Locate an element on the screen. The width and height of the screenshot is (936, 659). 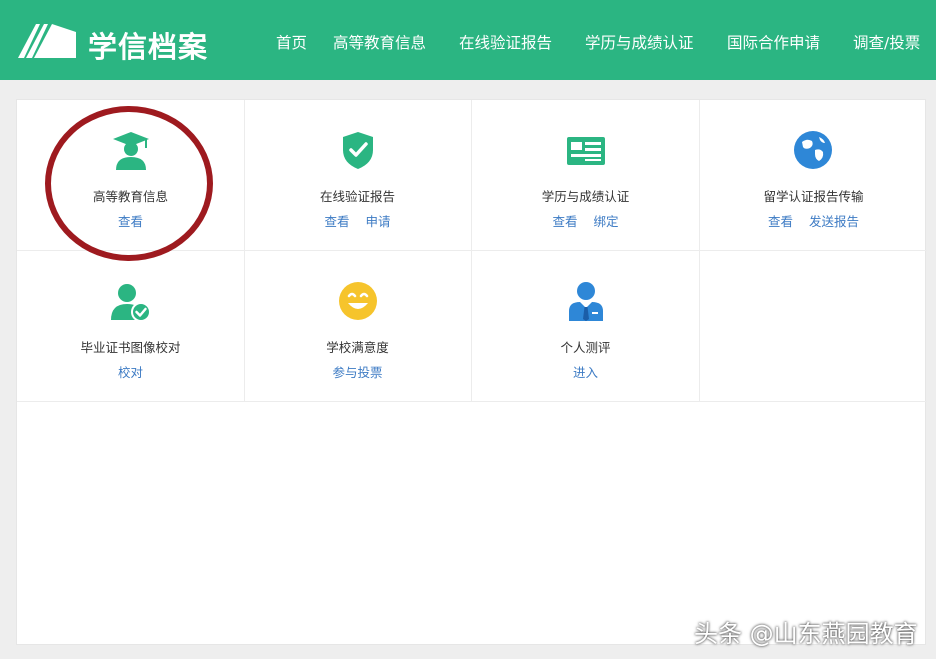
card-title: 学历与成绩认证 is located at coordinates (585, 196).